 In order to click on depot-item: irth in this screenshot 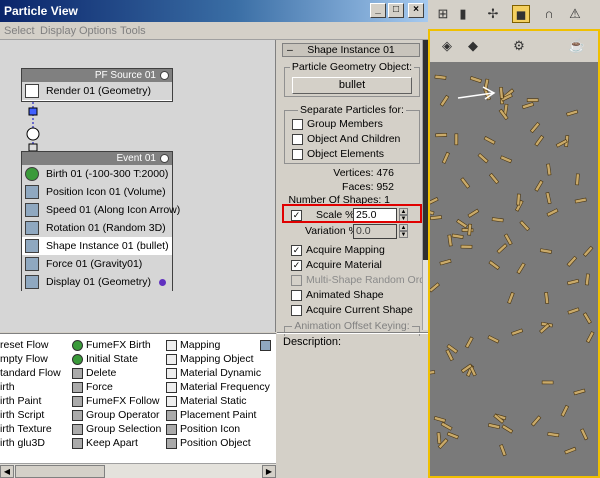, I will do `click(34, 387)`.